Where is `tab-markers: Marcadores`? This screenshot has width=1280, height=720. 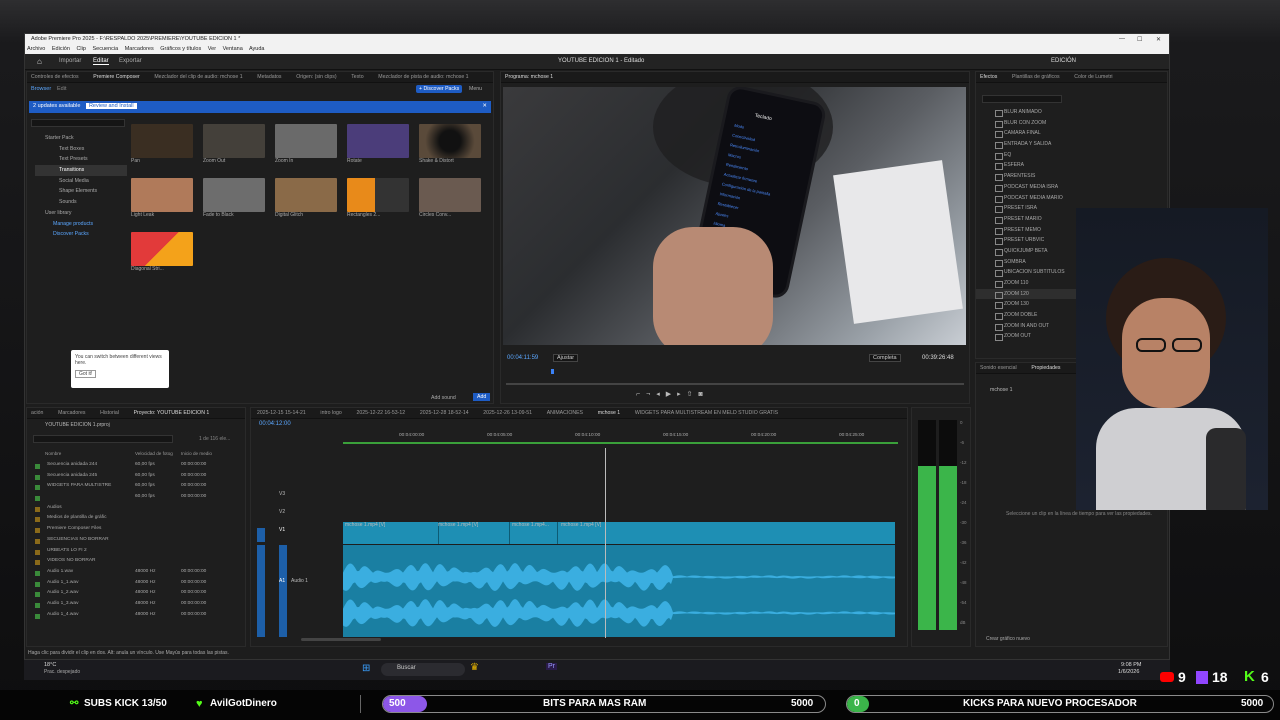 tab-markers: Marcadores is located at coordinates (71, 413).